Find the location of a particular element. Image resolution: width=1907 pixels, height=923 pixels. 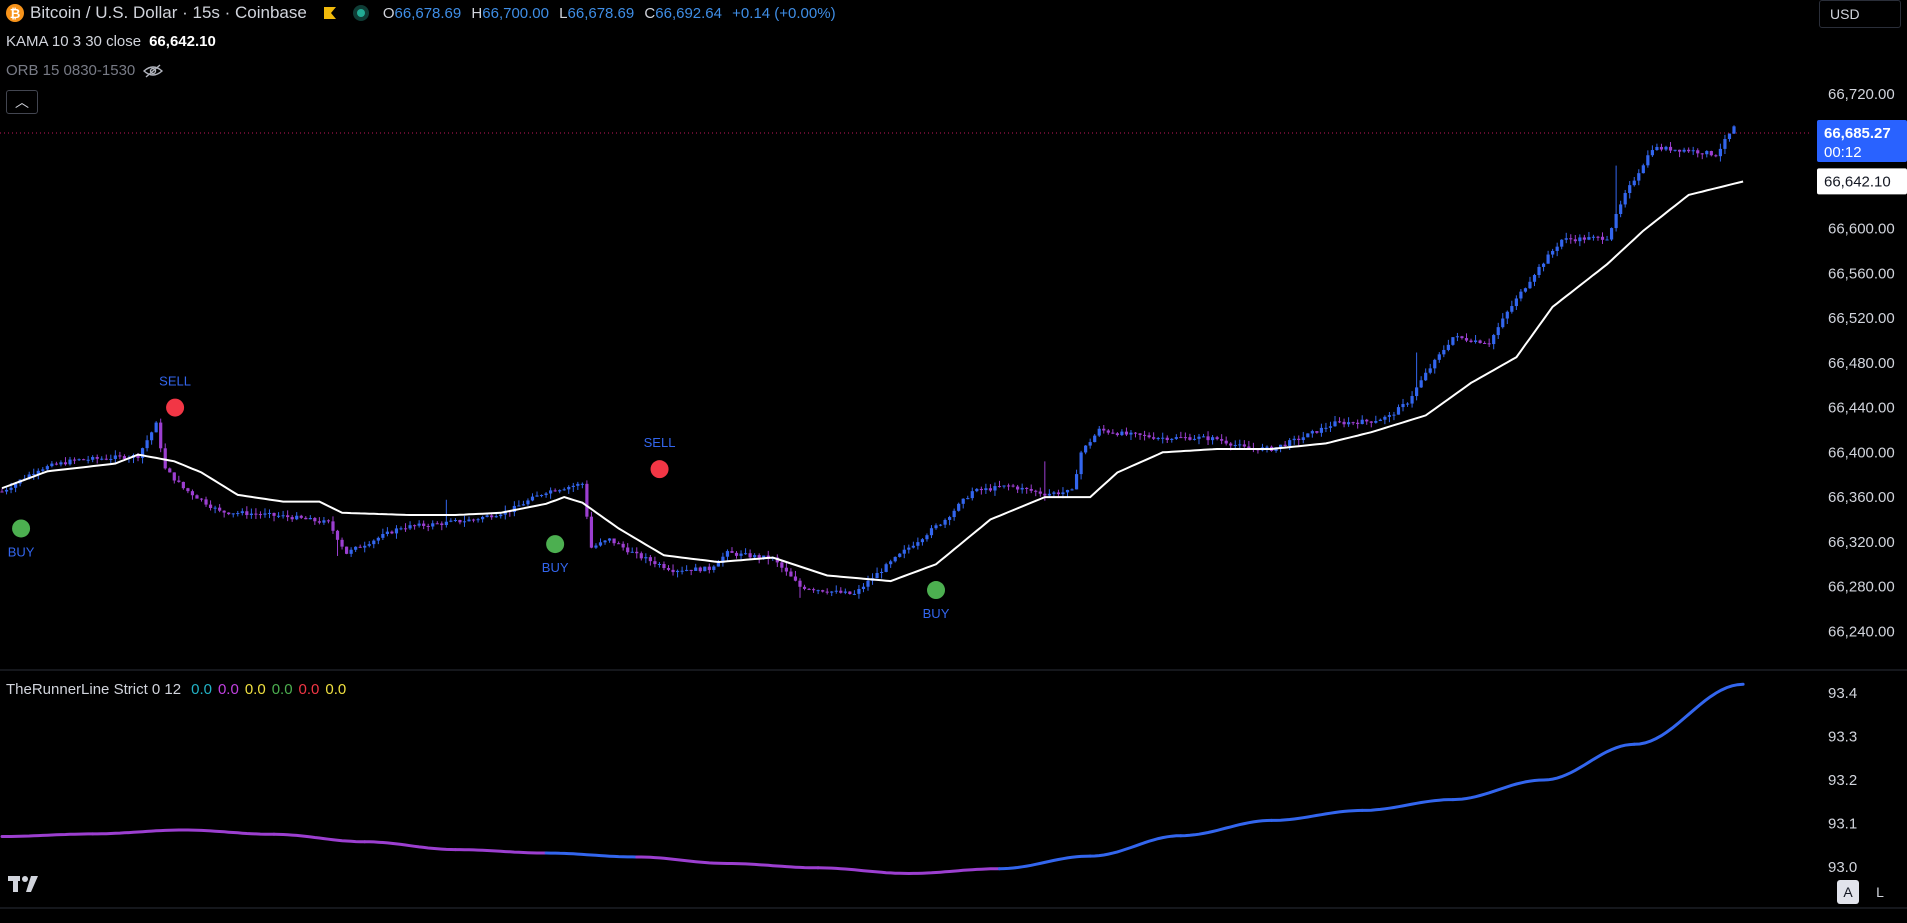

flag-icon is located at coordinates (330, 13).